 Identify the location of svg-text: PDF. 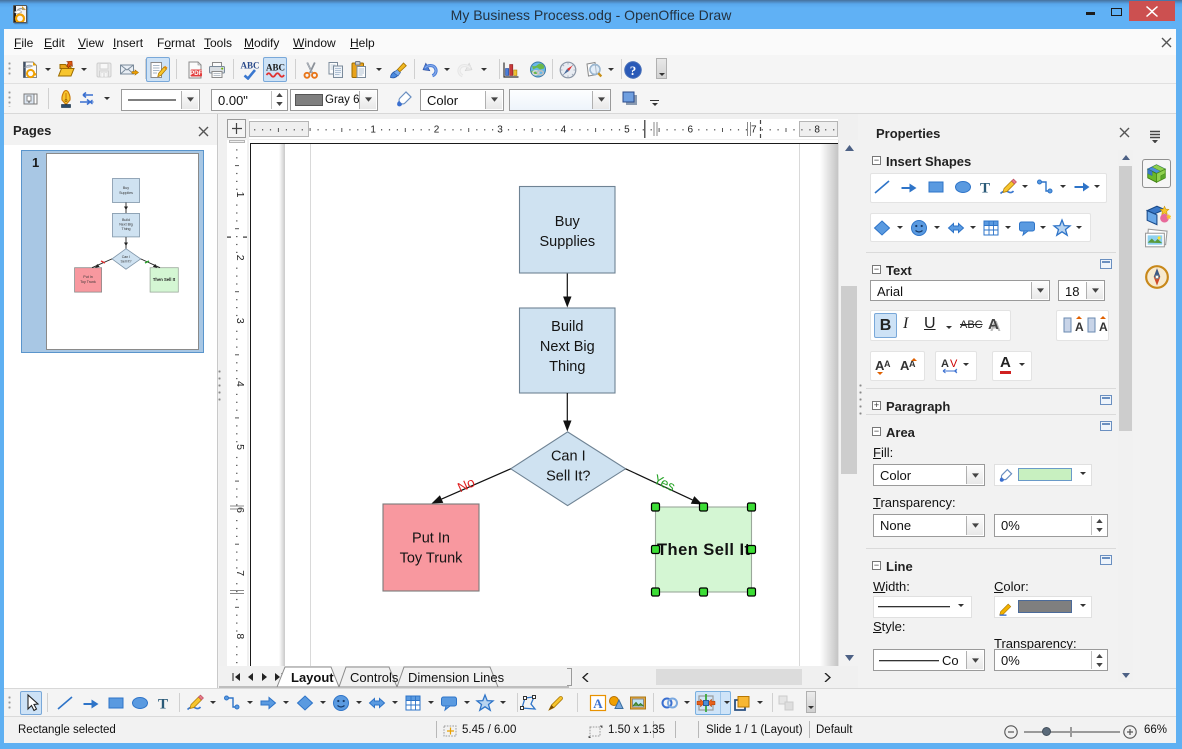
(196, 74).